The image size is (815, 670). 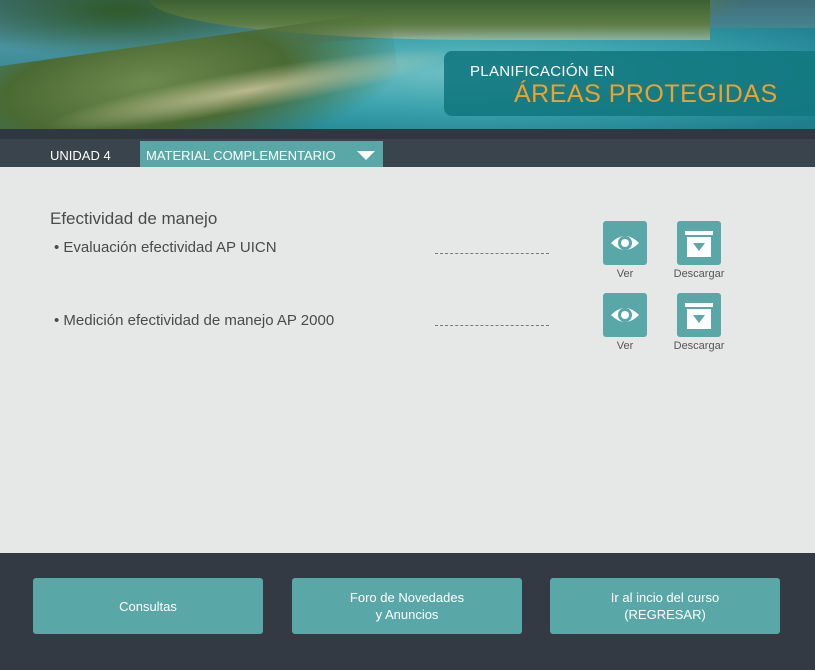 I want to click on consultas-button: Consultas, so click(x=148, y=606).